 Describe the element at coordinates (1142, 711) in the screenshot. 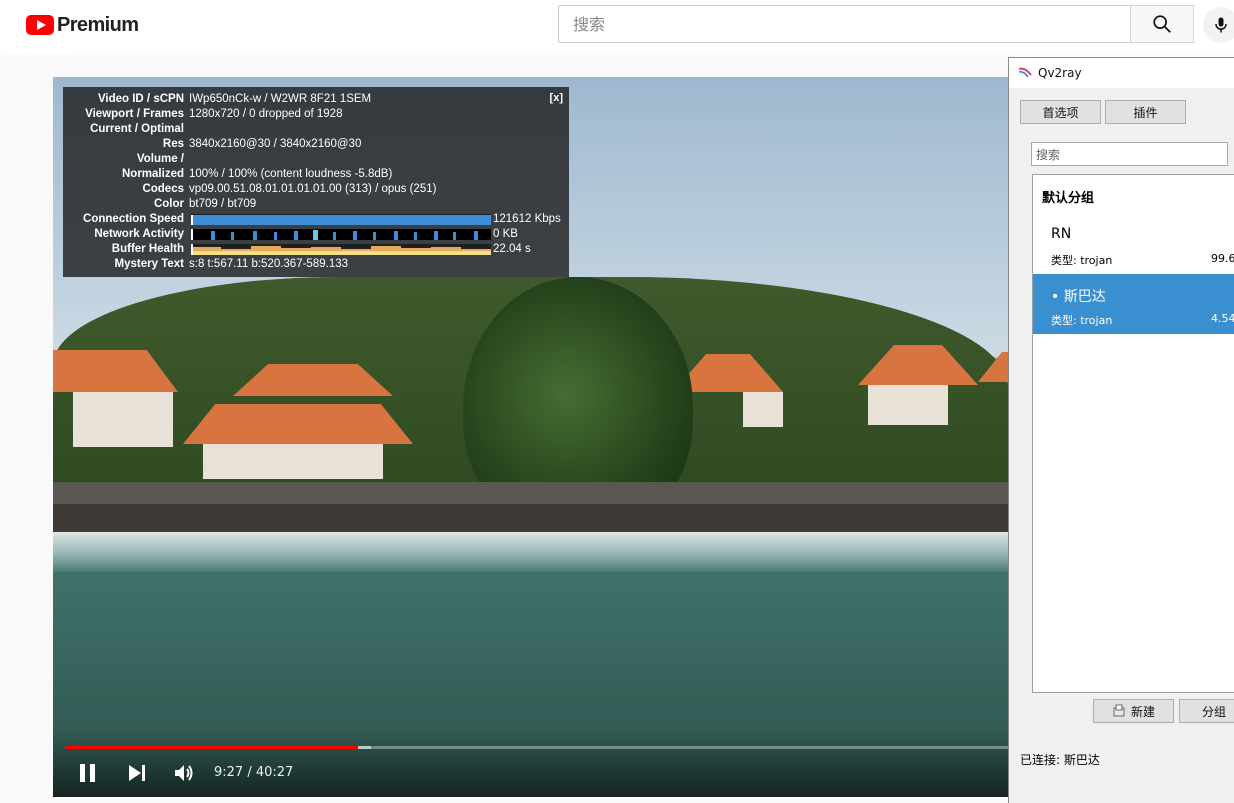

I see `new-button-label: 新建` at that location.